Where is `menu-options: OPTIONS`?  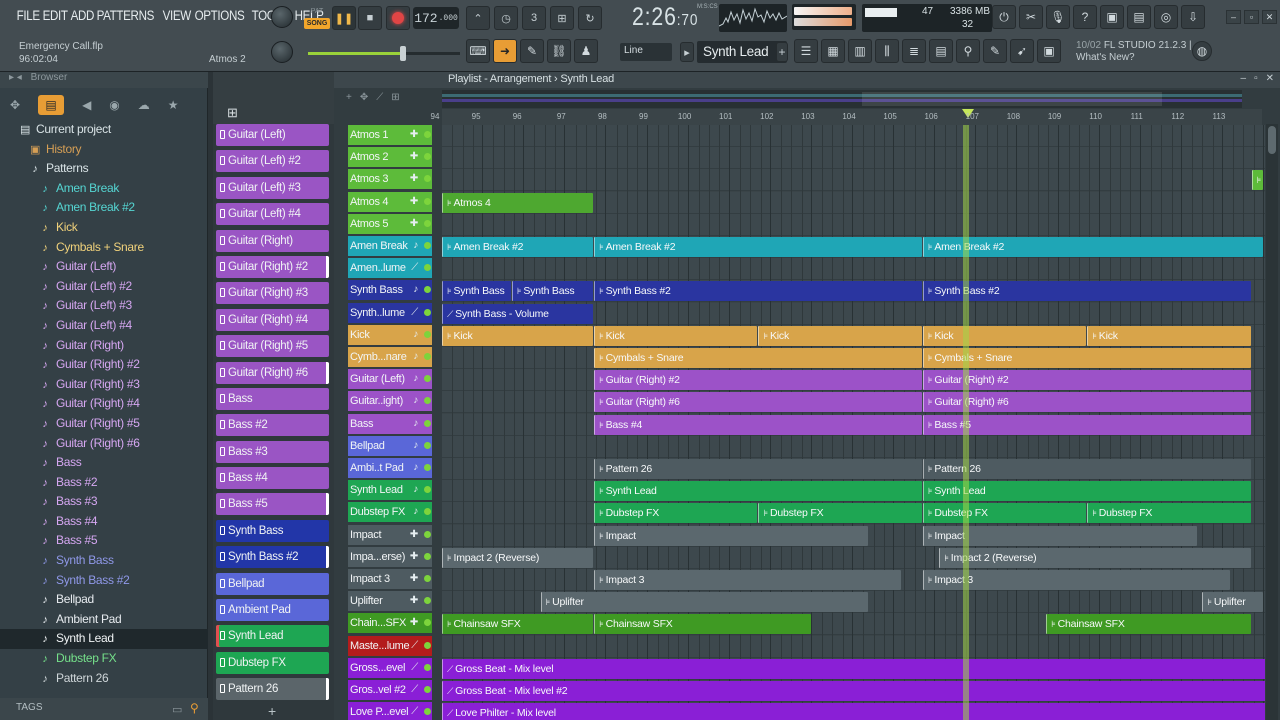 menu-options: OPTIONS is located at coordinates (219, 15).